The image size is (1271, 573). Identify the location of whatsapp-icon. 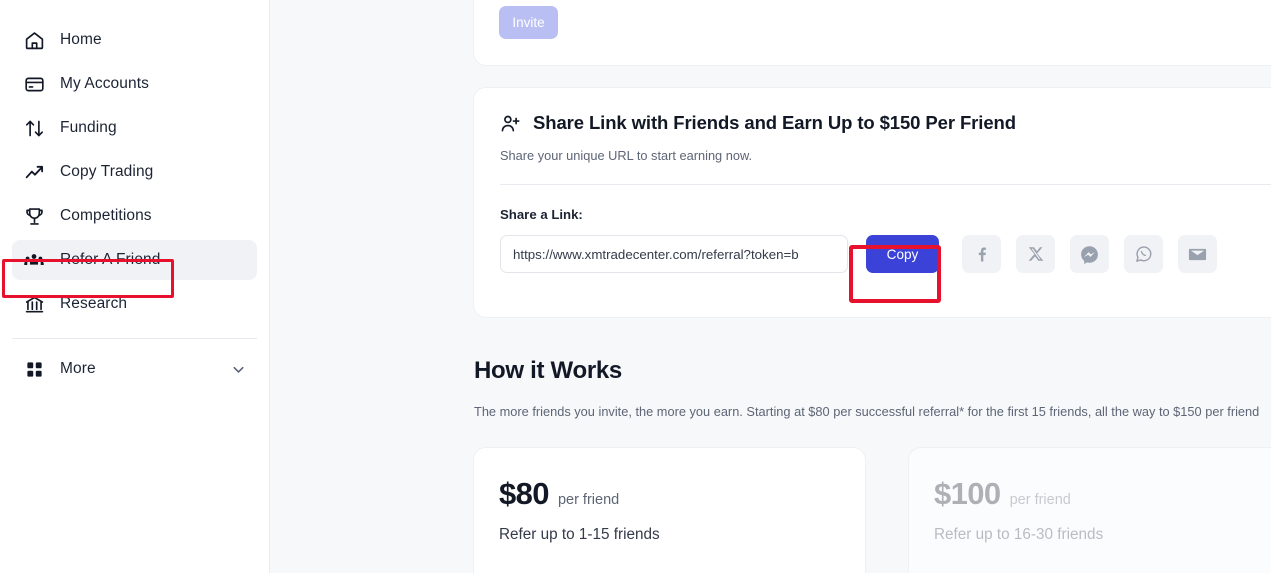
(1143, 254).